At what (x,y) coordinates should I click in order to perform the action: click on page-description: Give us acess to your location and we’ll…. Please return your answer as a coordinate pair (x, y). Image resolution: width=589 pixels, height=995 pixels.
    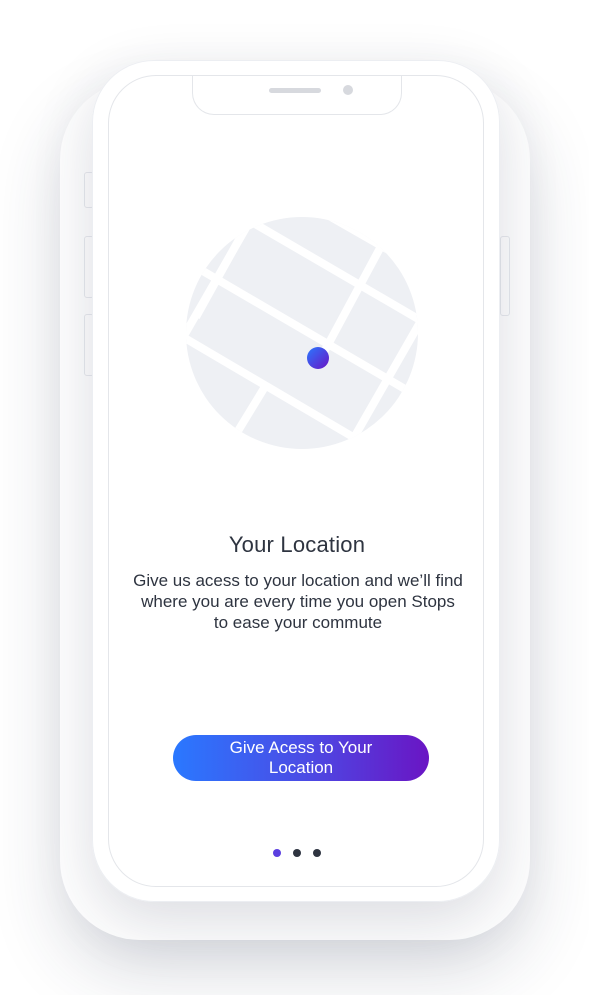
    Looking at the image, I should click on (298, 601).